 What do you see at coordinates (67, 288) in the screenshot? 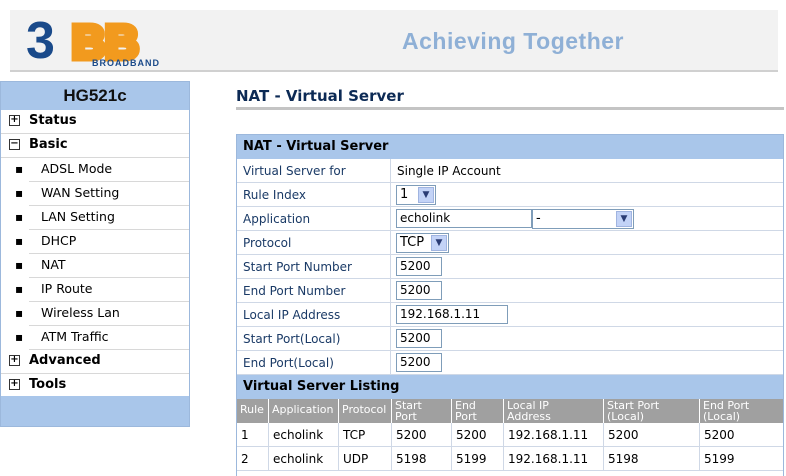
I see `sidebar-item-label: IP Route` at bounding box center [67, 288].